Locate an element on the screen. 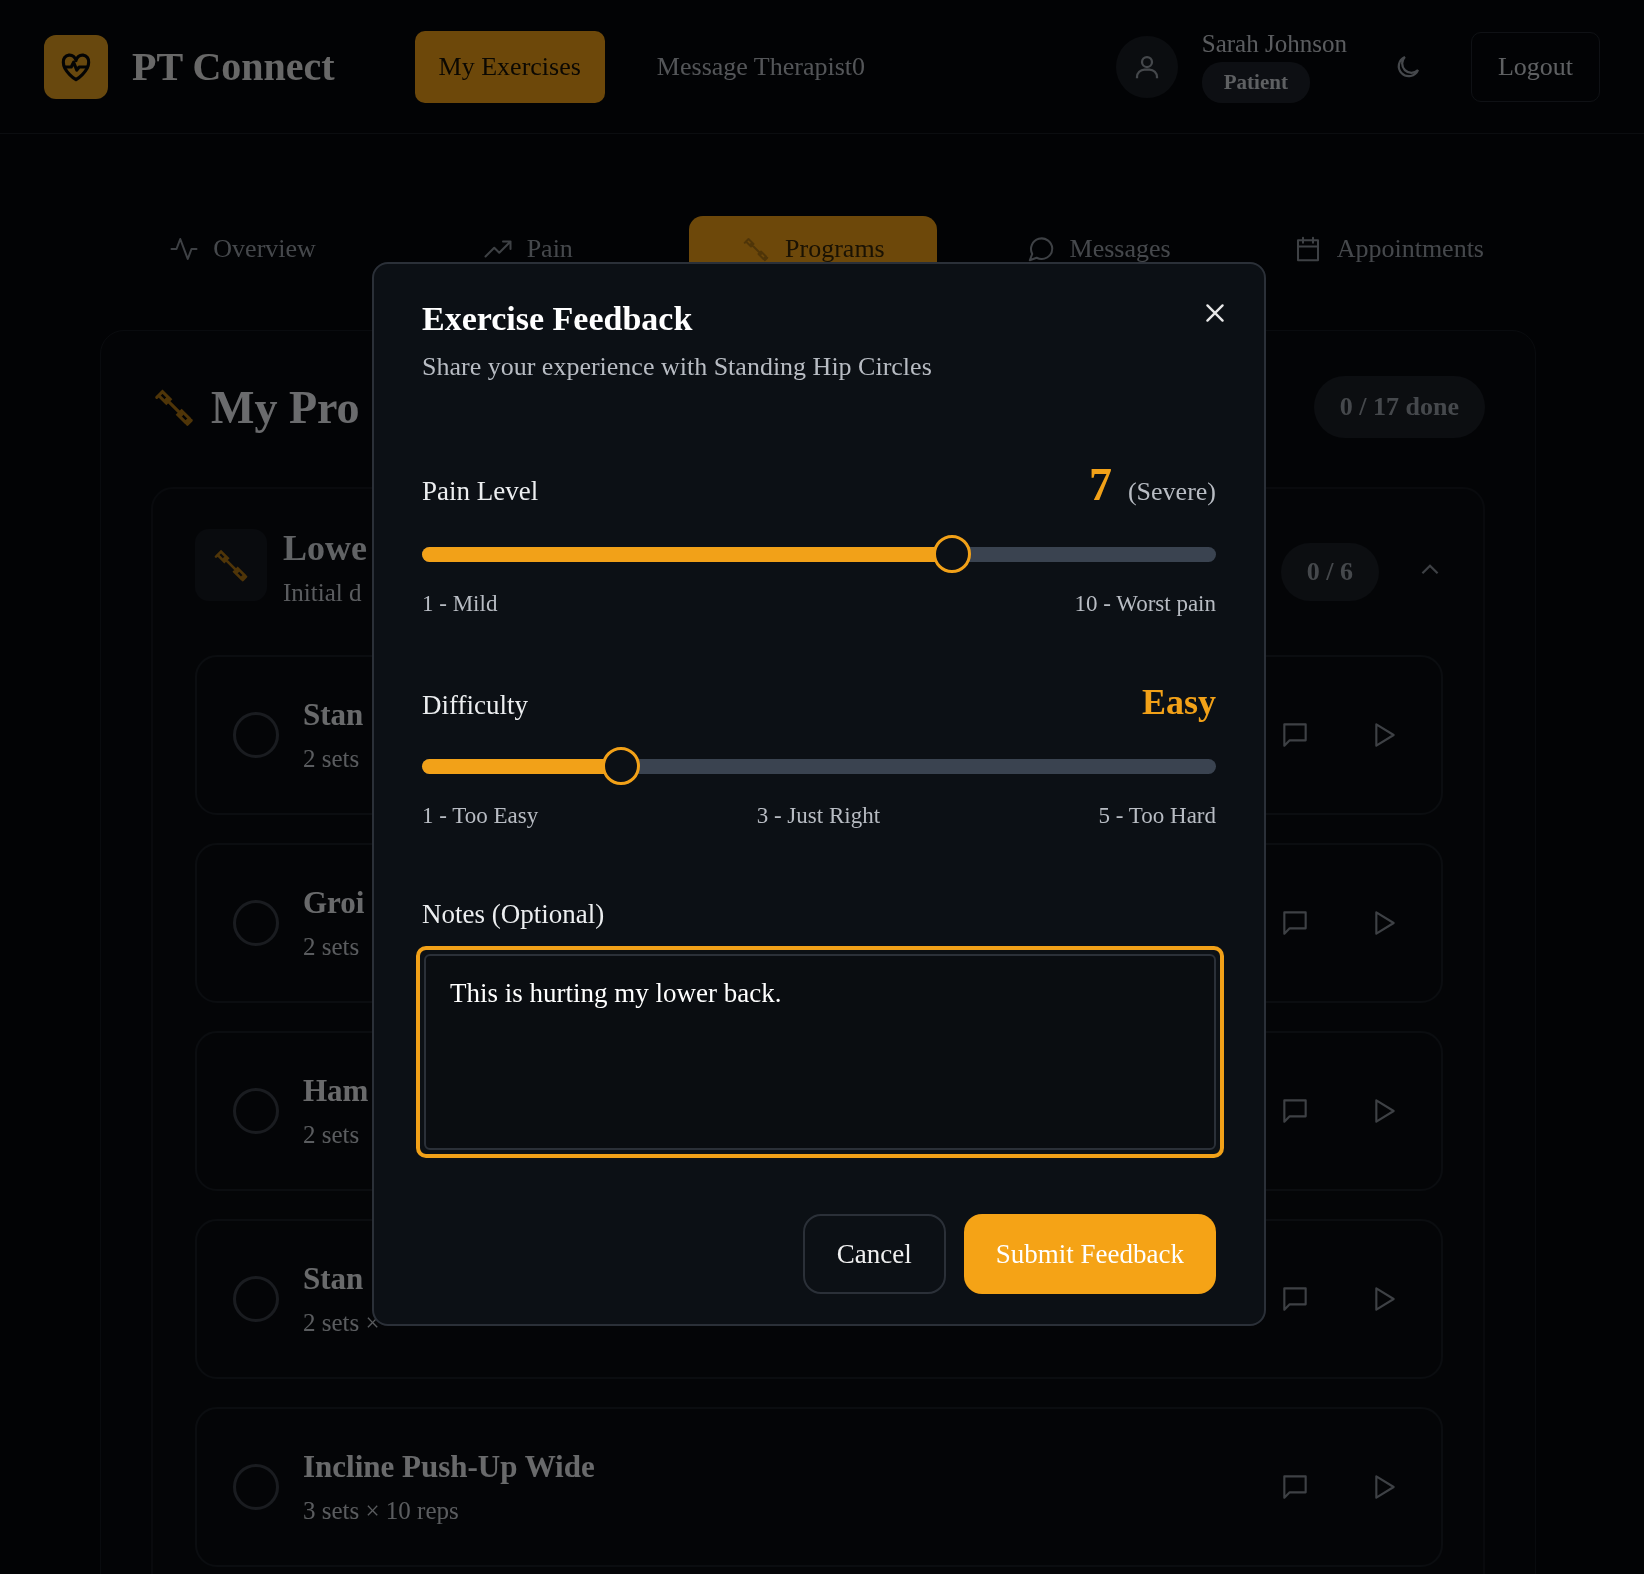 The height and width of the screenshot is (1574, 1644). cancel-button: Cancel is located at coordinates (874, 1254).